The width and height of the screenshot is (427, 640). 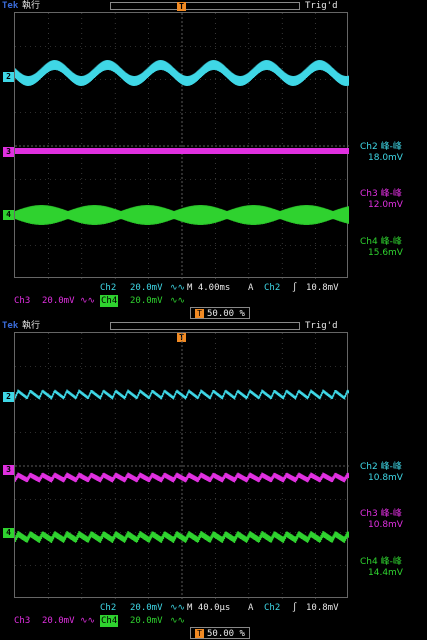 I want to click on trigger-position-marker: T, so click(x=181, y=6).